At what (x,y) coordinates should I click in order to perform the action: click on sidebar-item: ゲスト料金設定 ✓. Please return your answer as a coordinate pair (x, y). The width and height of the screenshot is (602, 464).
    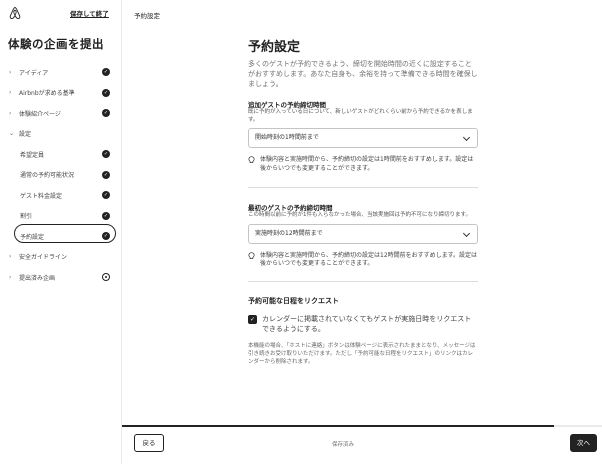
    Looking at the image, I should click on (61, 195).